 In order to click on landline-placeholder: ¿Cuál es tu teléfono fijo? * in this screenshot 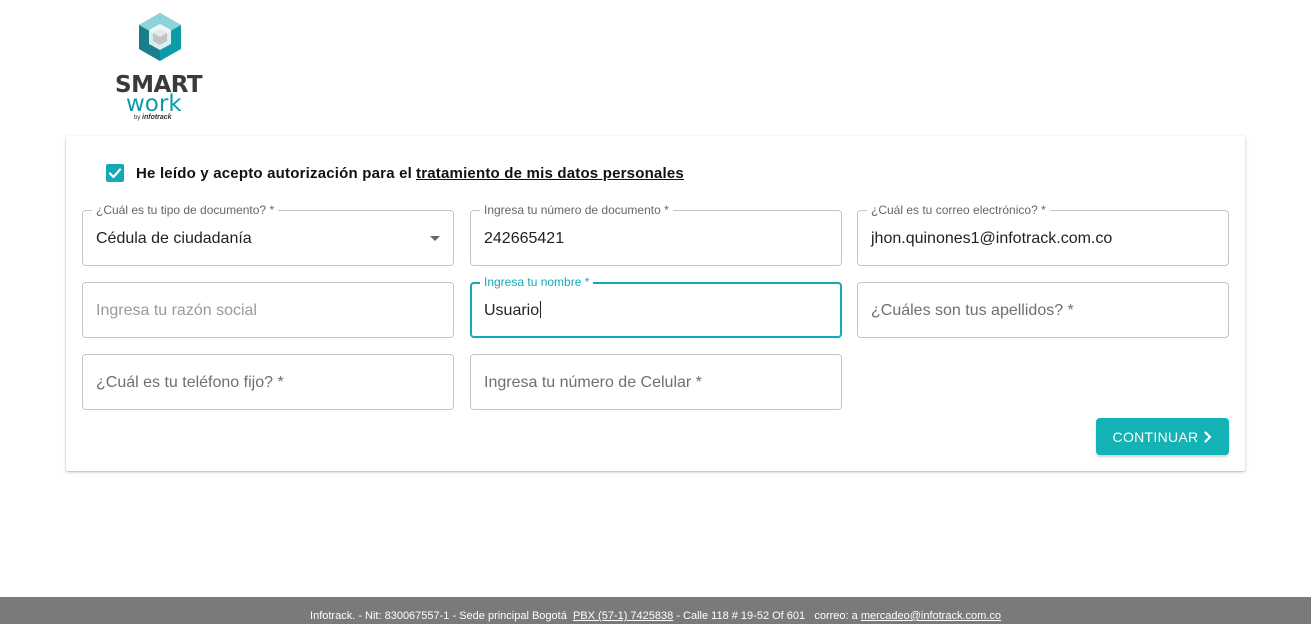, I will do `click(190, 382)`.